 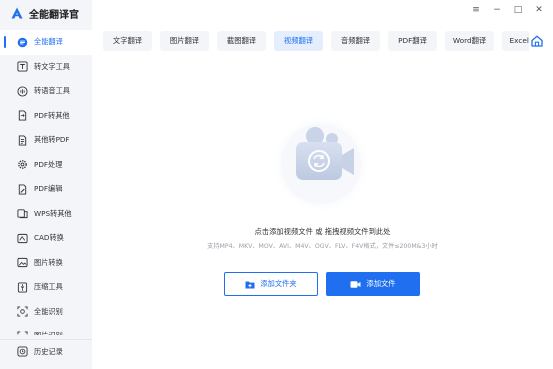 What do you see at coordinates (46, 329) in the screenshot?
I see `sidebar-item-13: 图片识别` at bounding box center [46, 329].